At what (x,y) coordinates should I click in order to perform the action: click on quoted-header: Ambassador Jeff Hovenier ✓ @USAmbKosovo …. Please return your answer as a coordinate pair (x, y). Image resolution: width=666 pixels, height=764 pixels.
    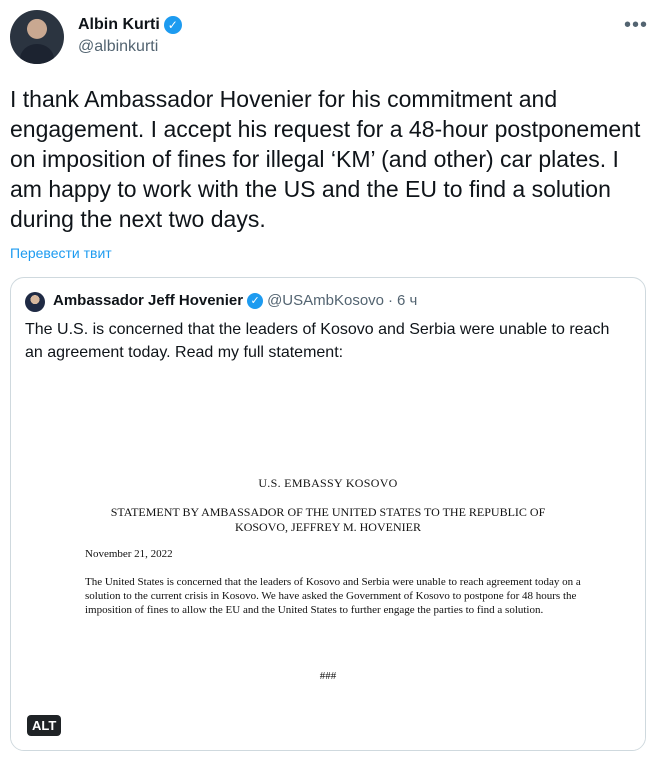
    Looking at the image, I should click on (235, 300).